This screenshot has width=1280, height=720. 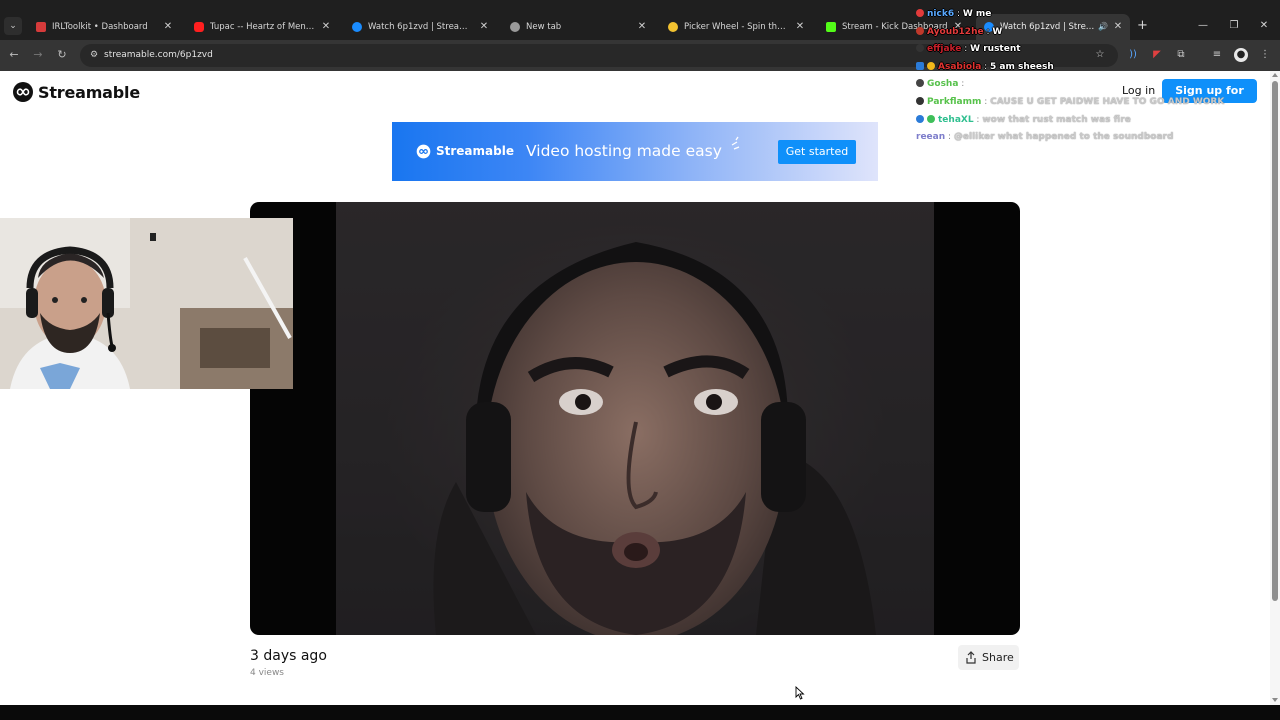 What do you see at coordinates (14, 55) in the screenshot?
I see `back-icon: ←` at bounding box center [14, 55].